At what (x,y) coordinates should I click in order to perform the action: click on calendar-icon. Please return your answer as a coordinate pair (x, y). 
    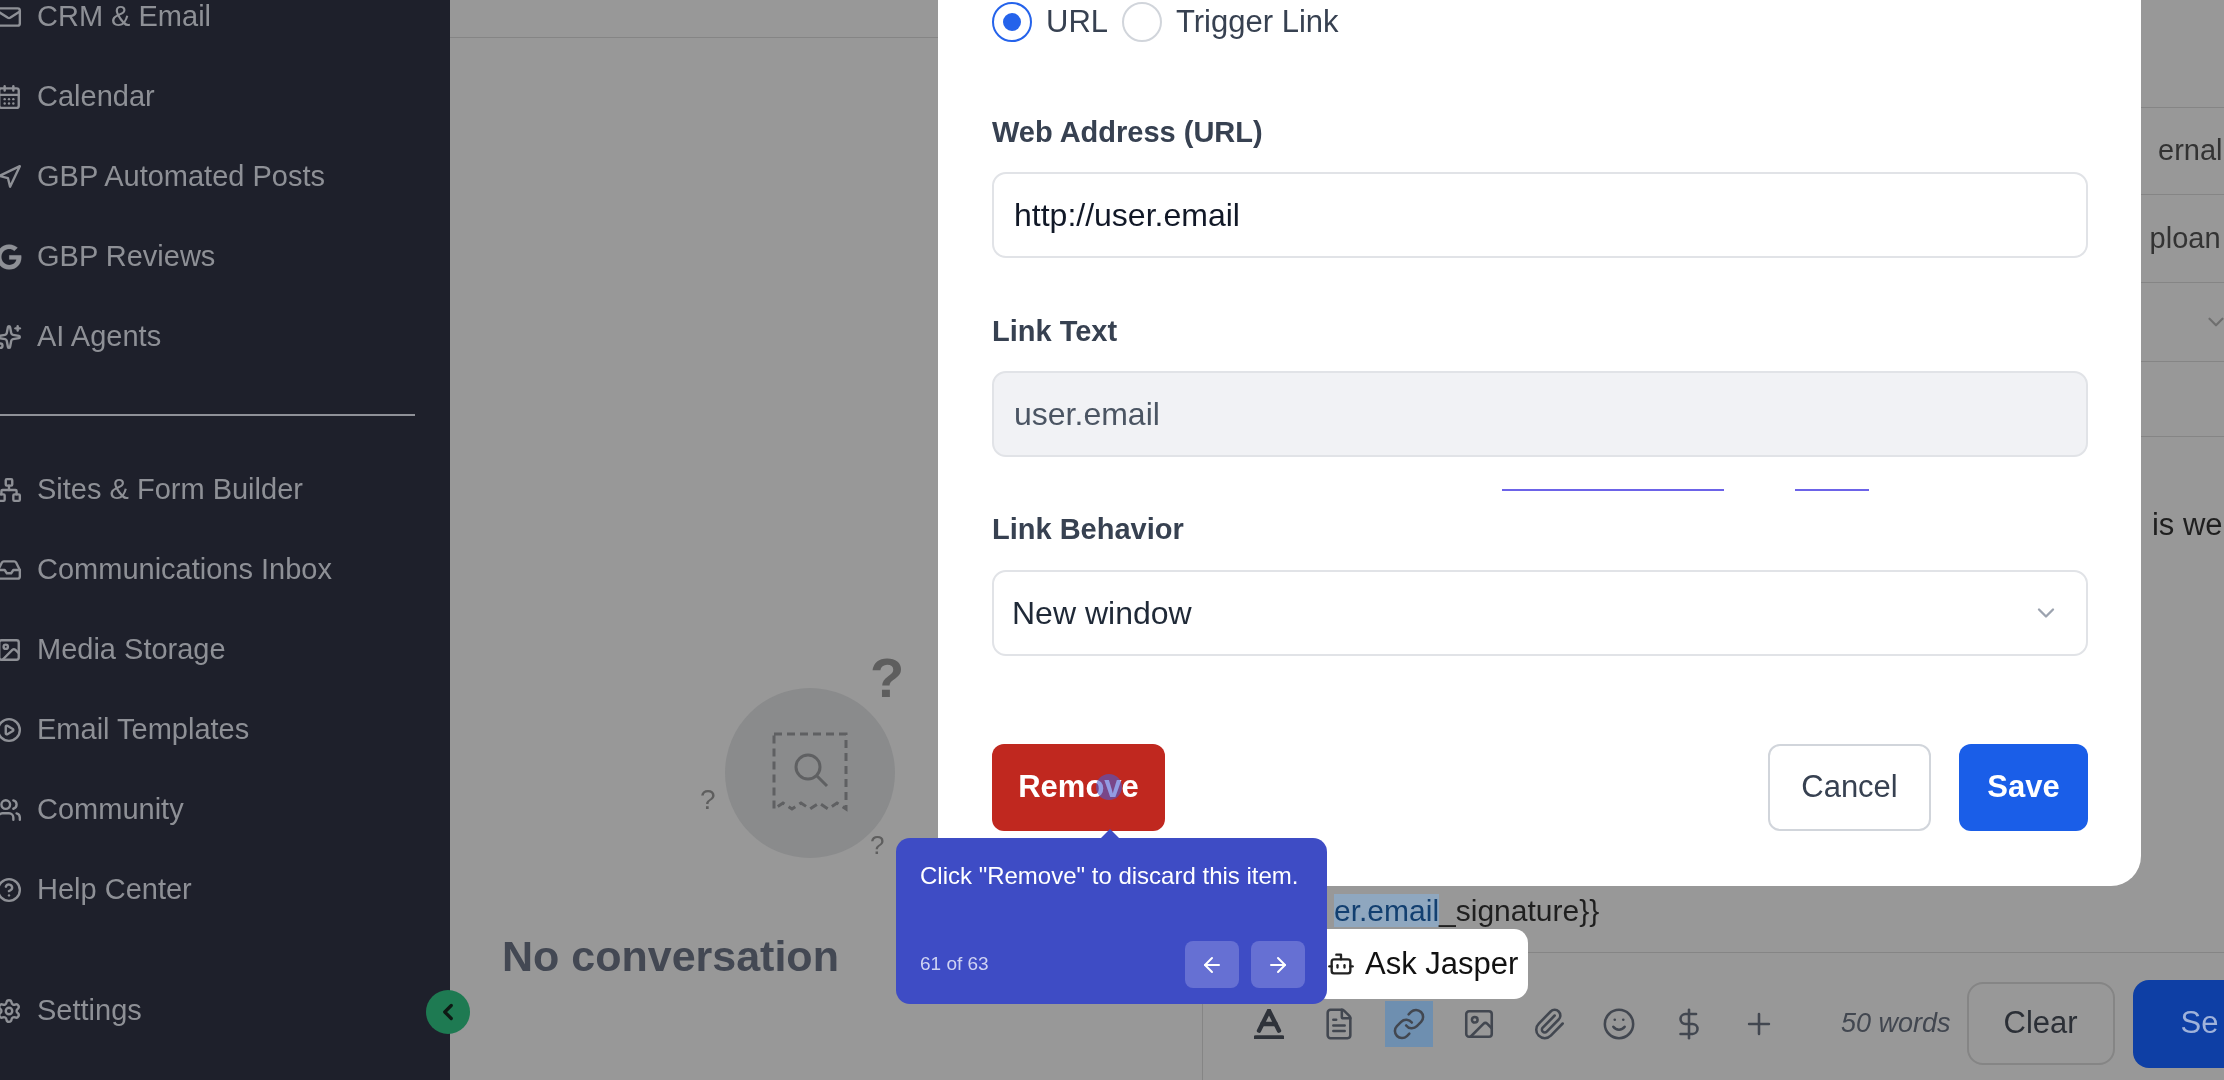
    Looking at the image, I should click on (11, 97).